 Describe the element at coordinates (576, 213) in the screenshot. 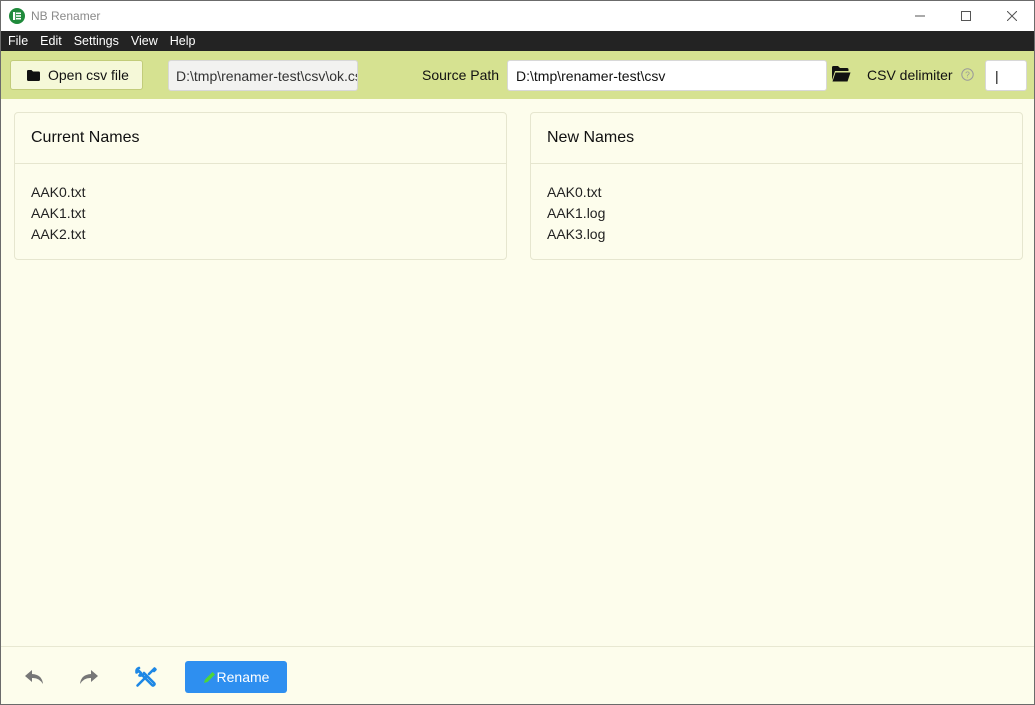

I see `list-item: AAK1.log` at that location.